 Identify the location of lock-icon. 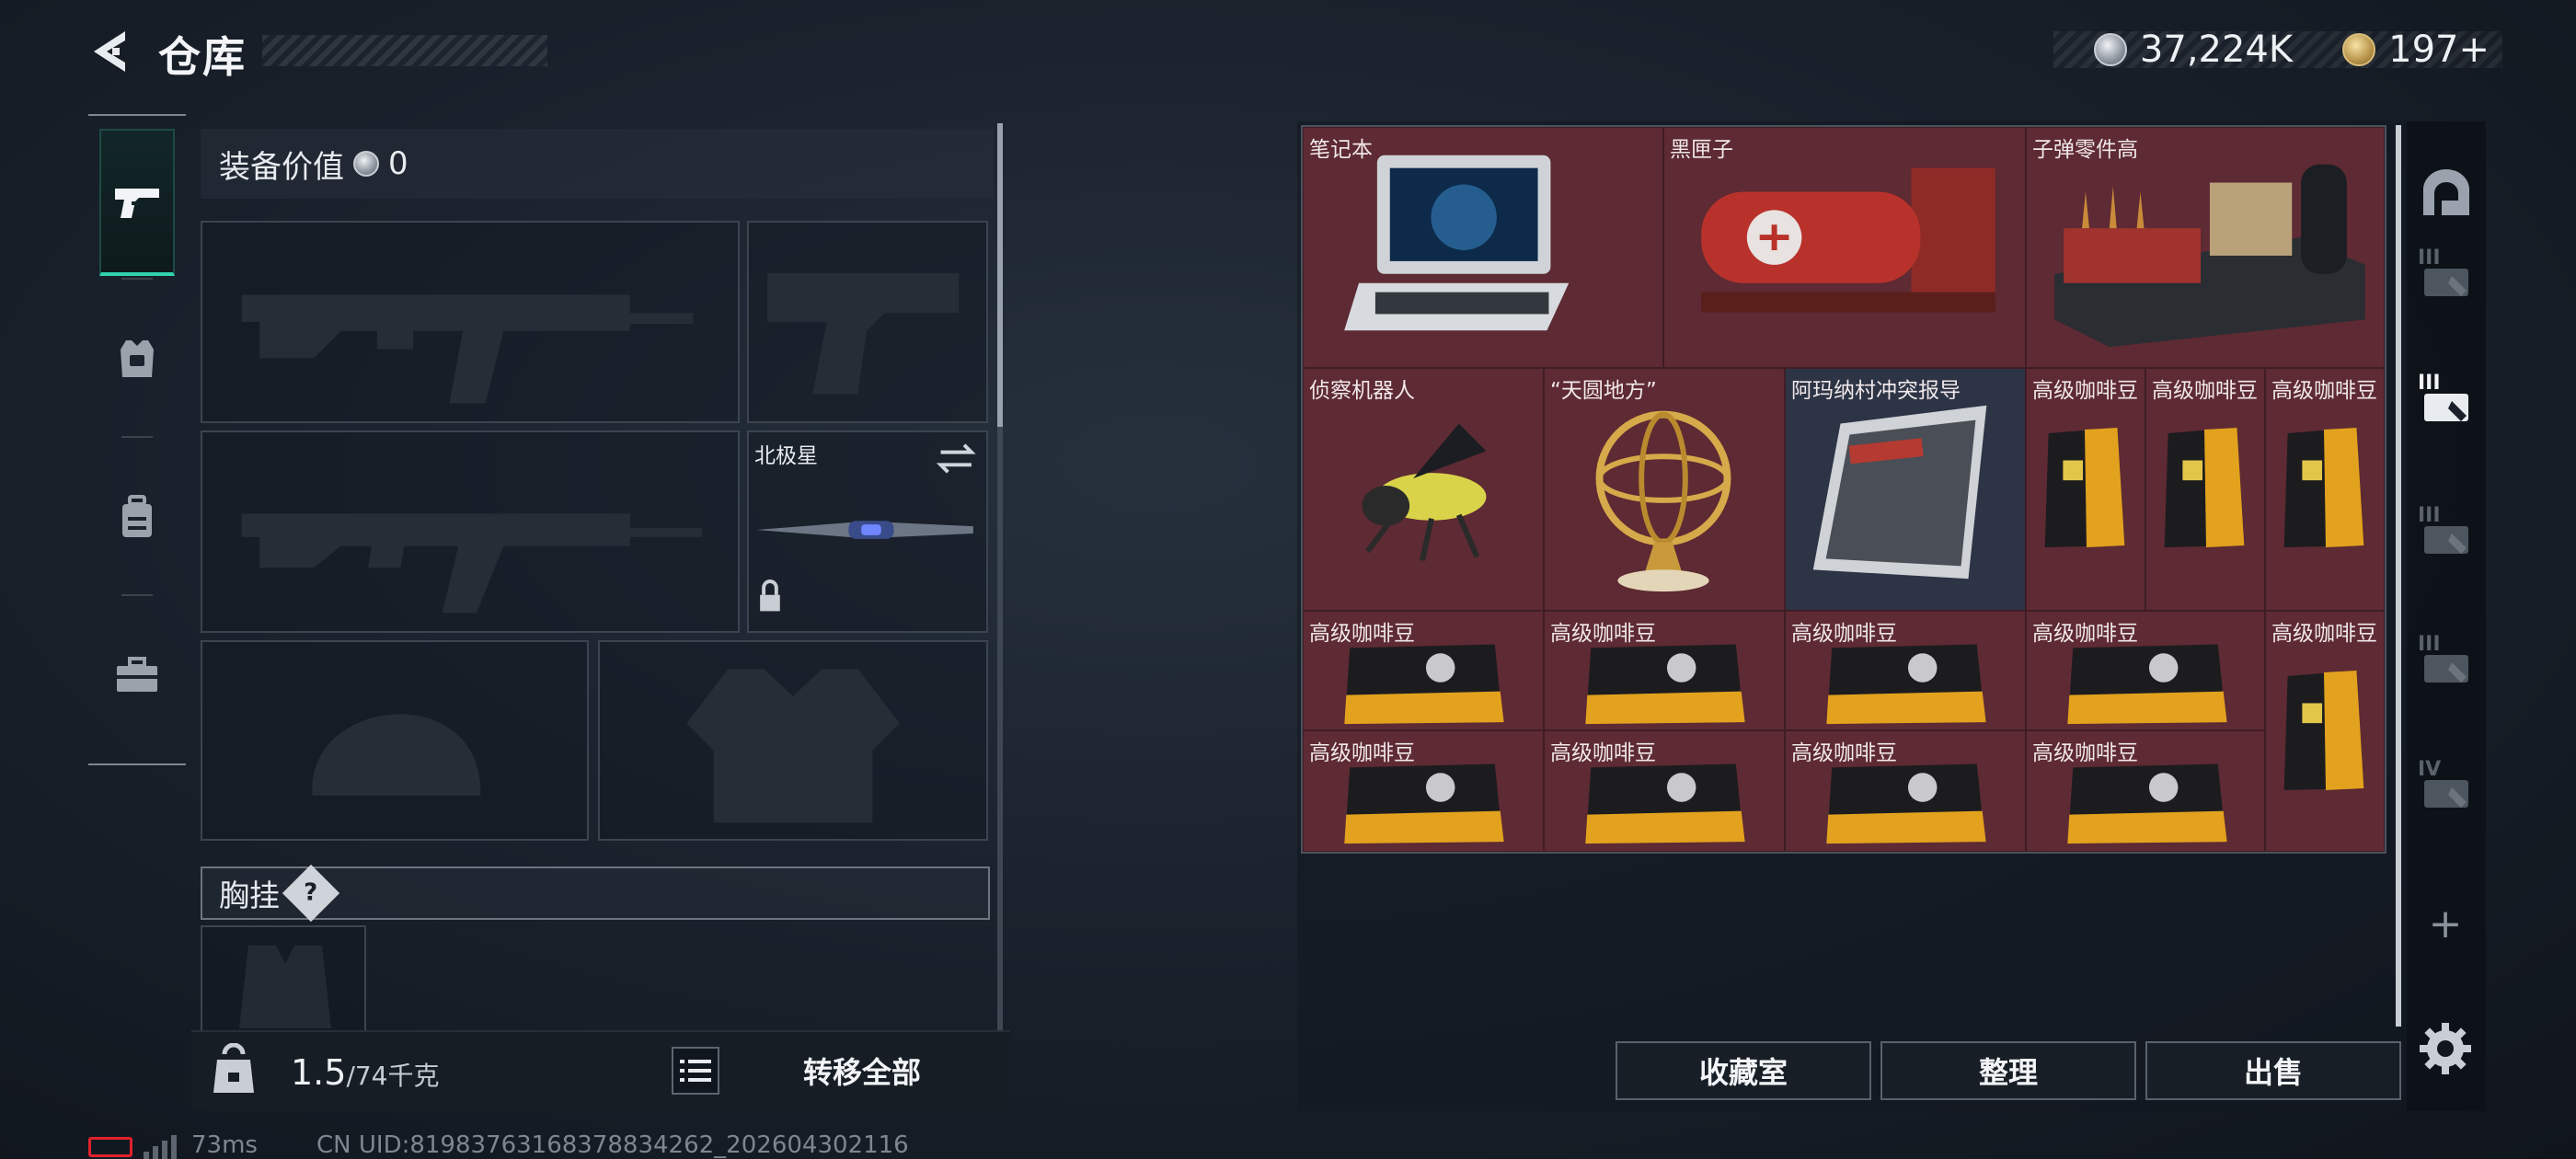
(770, 596).